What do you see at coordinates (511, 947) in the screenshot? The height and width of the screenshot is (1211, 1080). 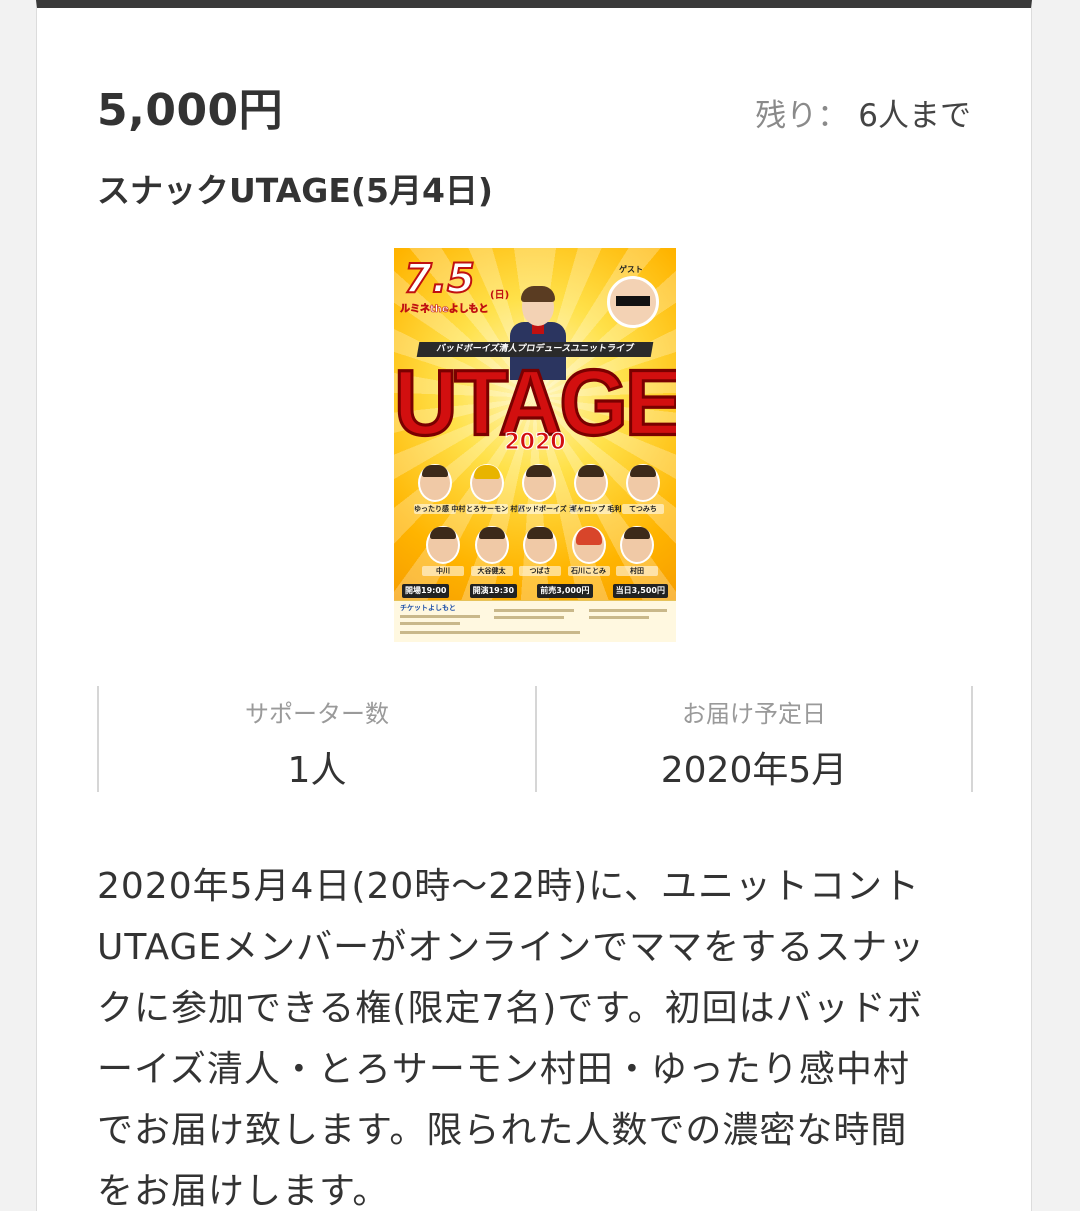 I see `description-line: UTAGEメンバーがオンラインでママをするスナッ` at bounding box center [511, 947].